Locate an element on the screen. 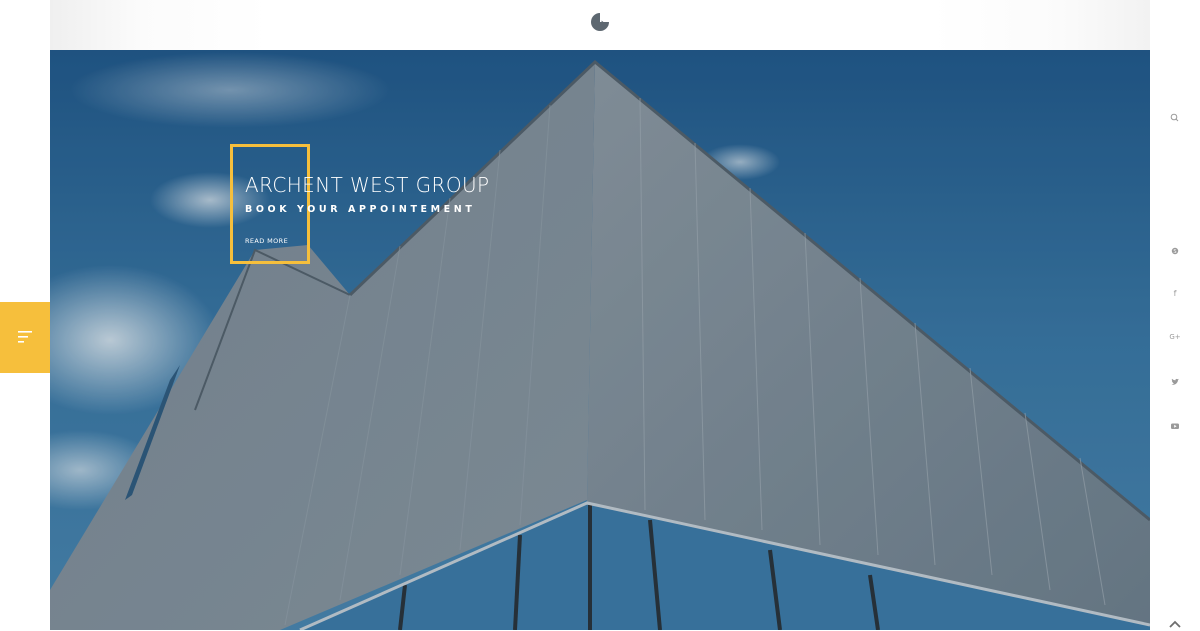 The width and height of the screenshot is (1200, 631). skype-icon: S is located at coordinates (1175, 251).